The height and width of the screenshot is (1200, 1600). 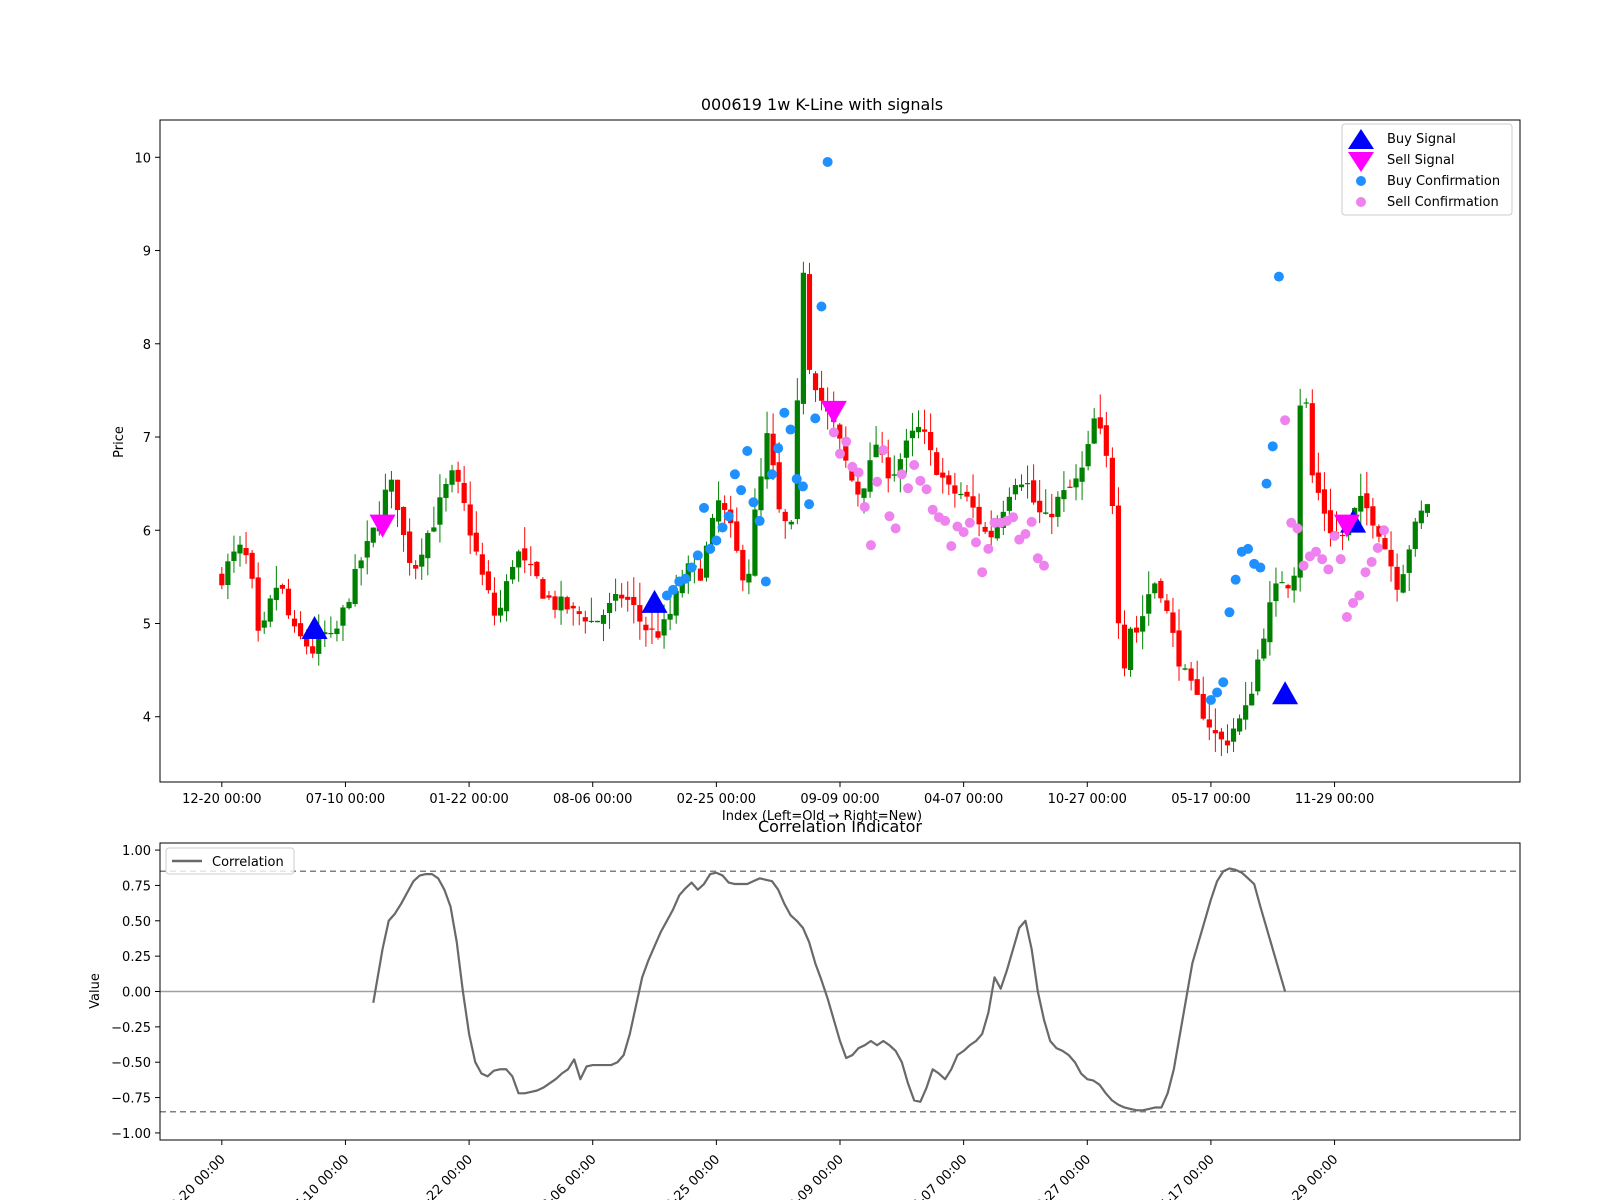 I want to click on kline-y-tick-label: 6, so click(x=147, y=531).